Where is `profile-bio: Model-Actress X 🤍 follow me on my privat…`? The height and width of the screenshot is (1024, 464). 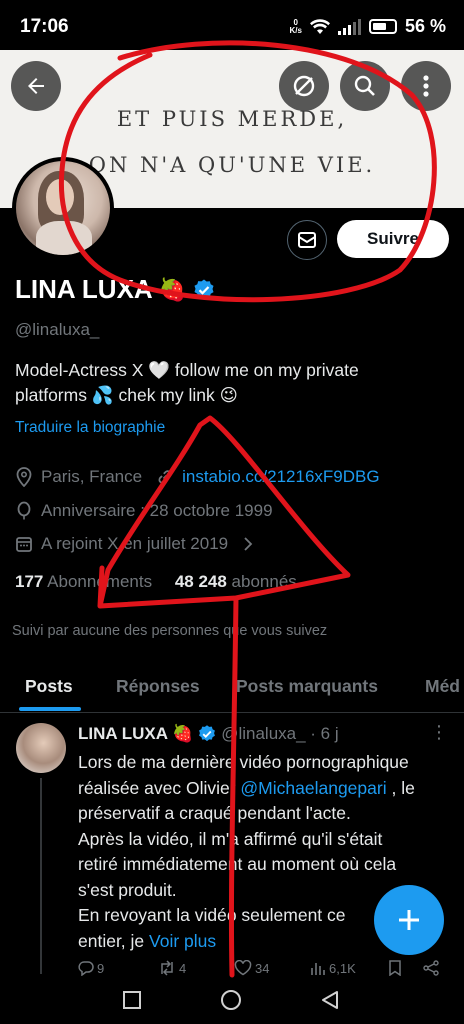
profile-bio: Model-Actress X 🤍 follow me on my privat… is located at coordinates (225, 383).